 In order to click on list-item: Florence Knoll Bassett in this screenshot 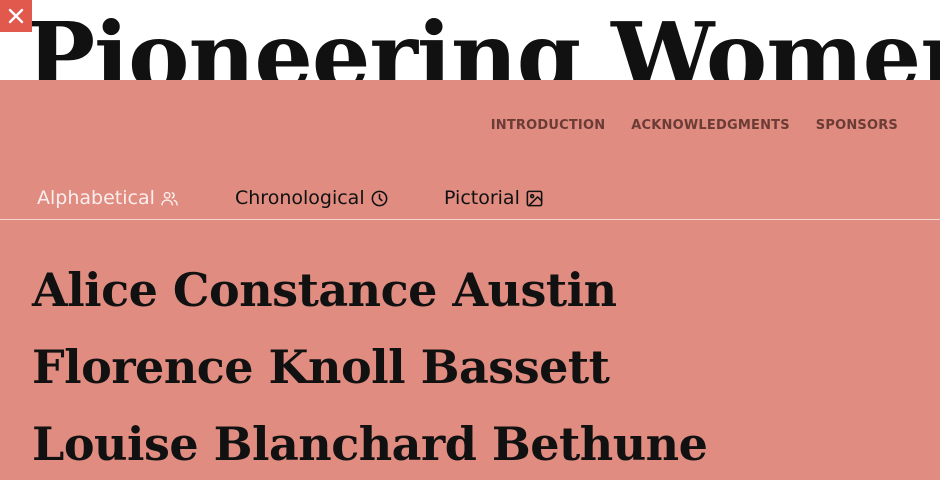, I will do `click(369, 367)`.